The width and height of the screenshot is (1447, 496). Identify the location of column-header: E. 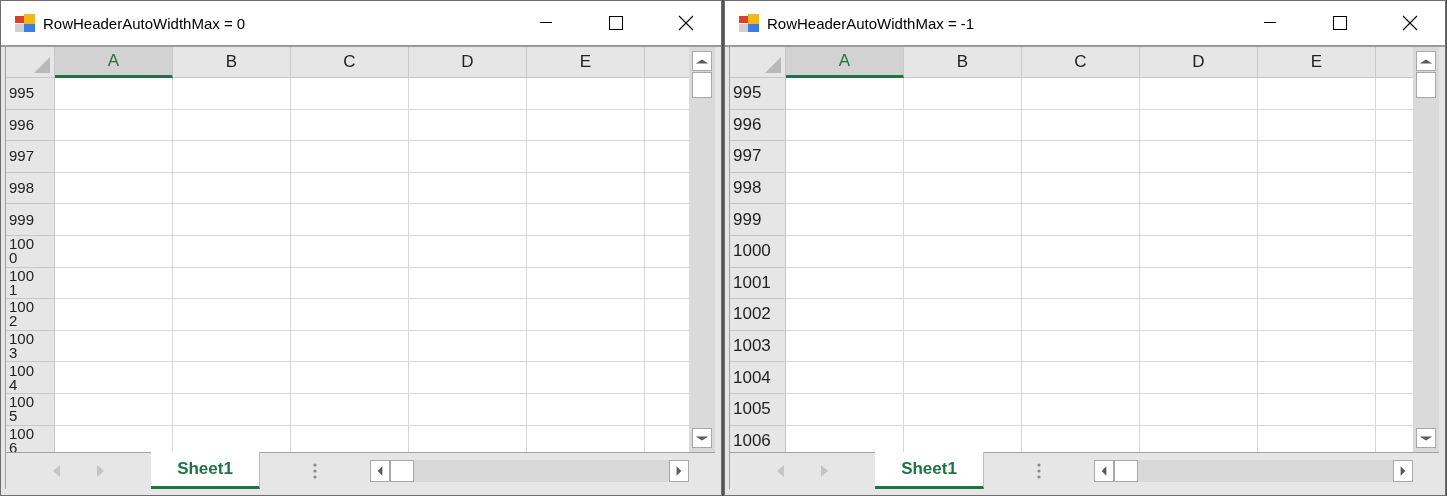
(1317, 62).